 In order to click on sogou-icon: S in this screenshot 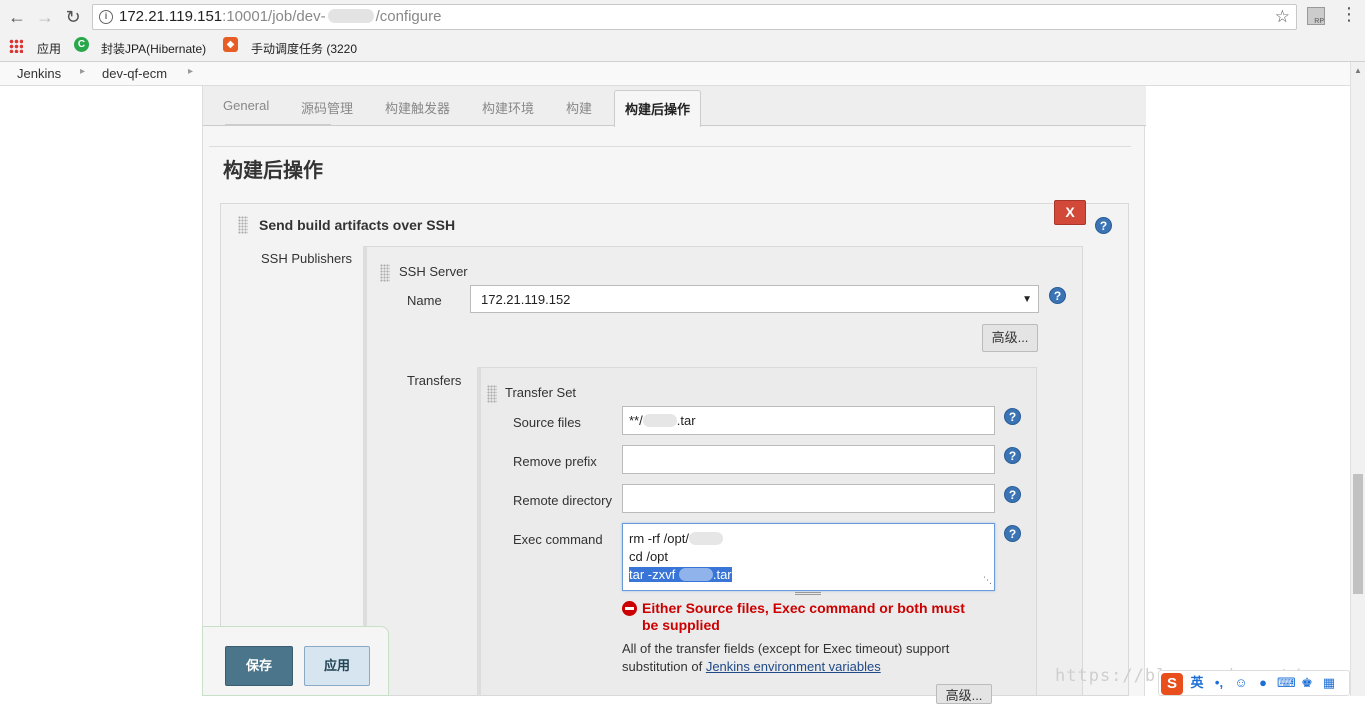, I will do `click(1172, 684)`.